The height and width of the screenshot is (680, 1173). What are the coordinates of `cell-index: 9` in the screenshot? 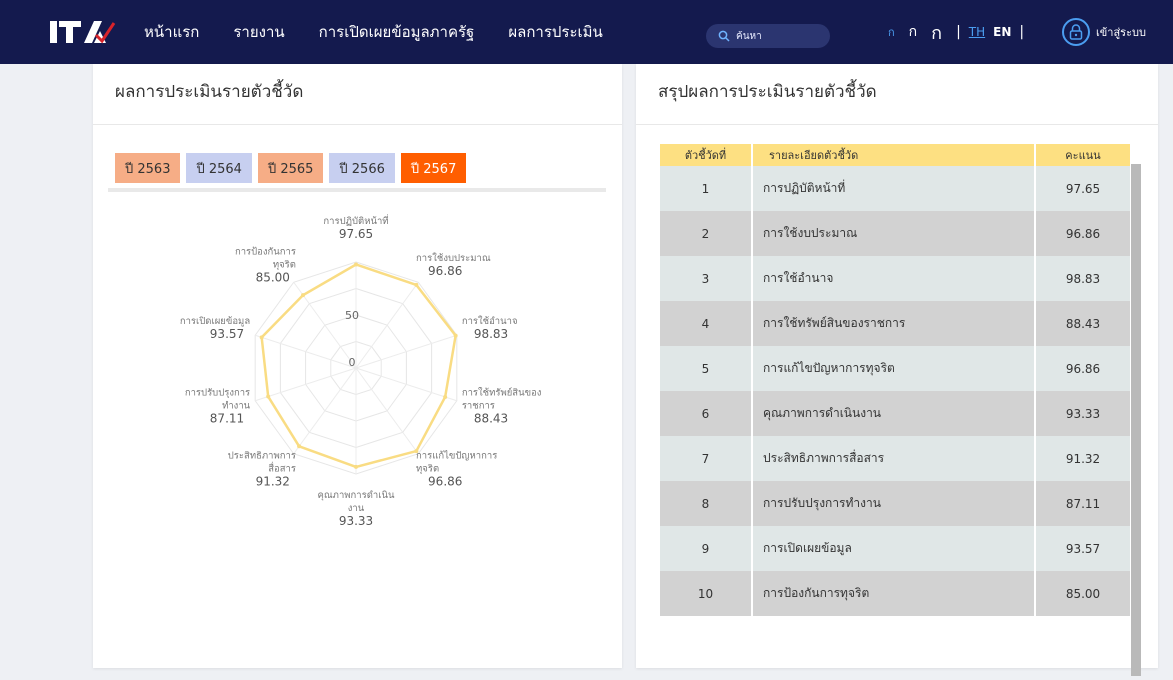 It's located at (706, 548).